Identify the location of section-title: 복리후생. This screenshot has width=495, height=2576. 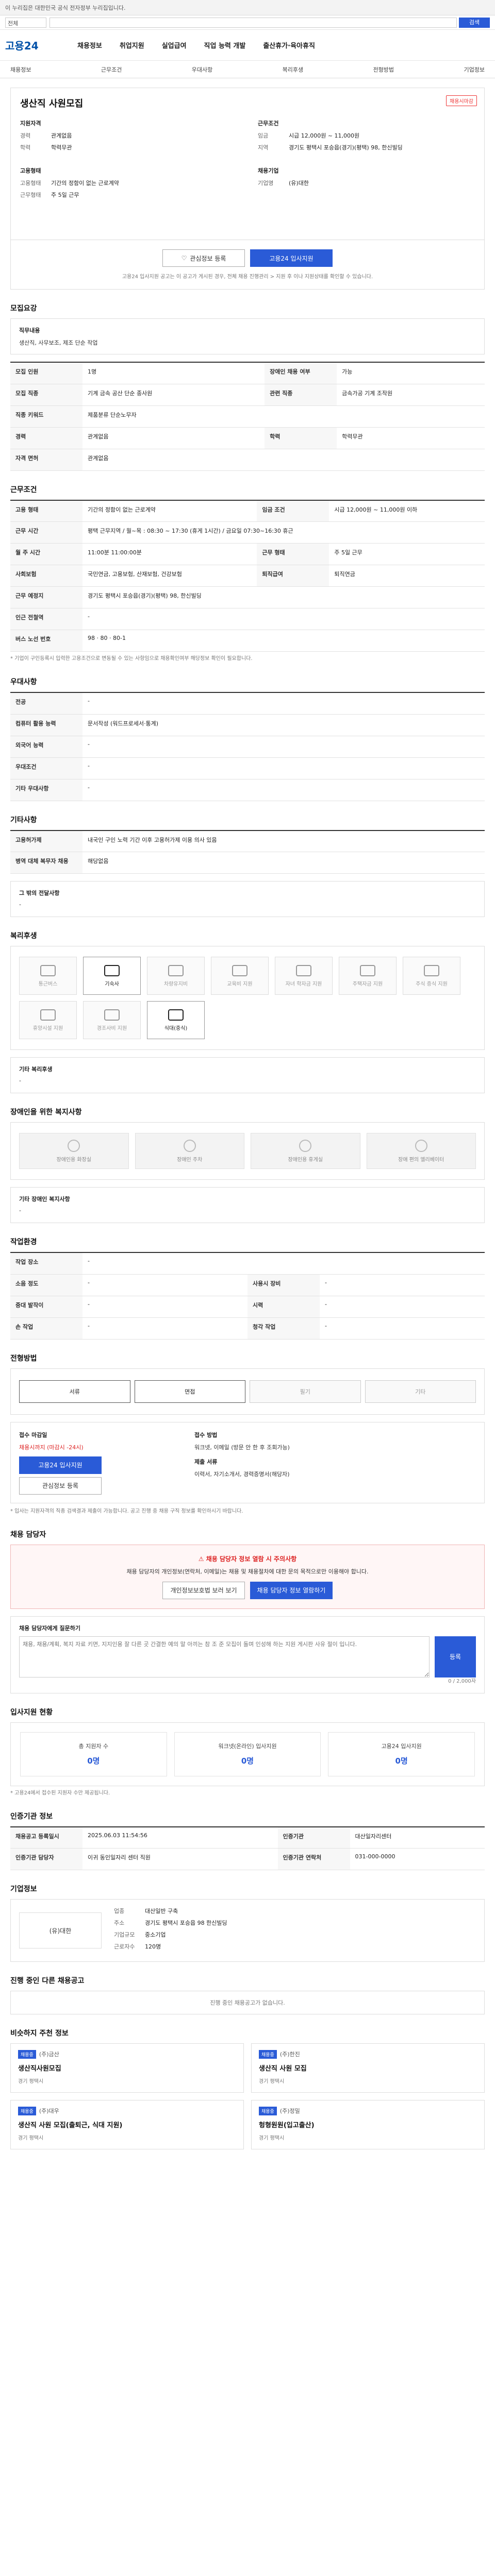
(23, 936).